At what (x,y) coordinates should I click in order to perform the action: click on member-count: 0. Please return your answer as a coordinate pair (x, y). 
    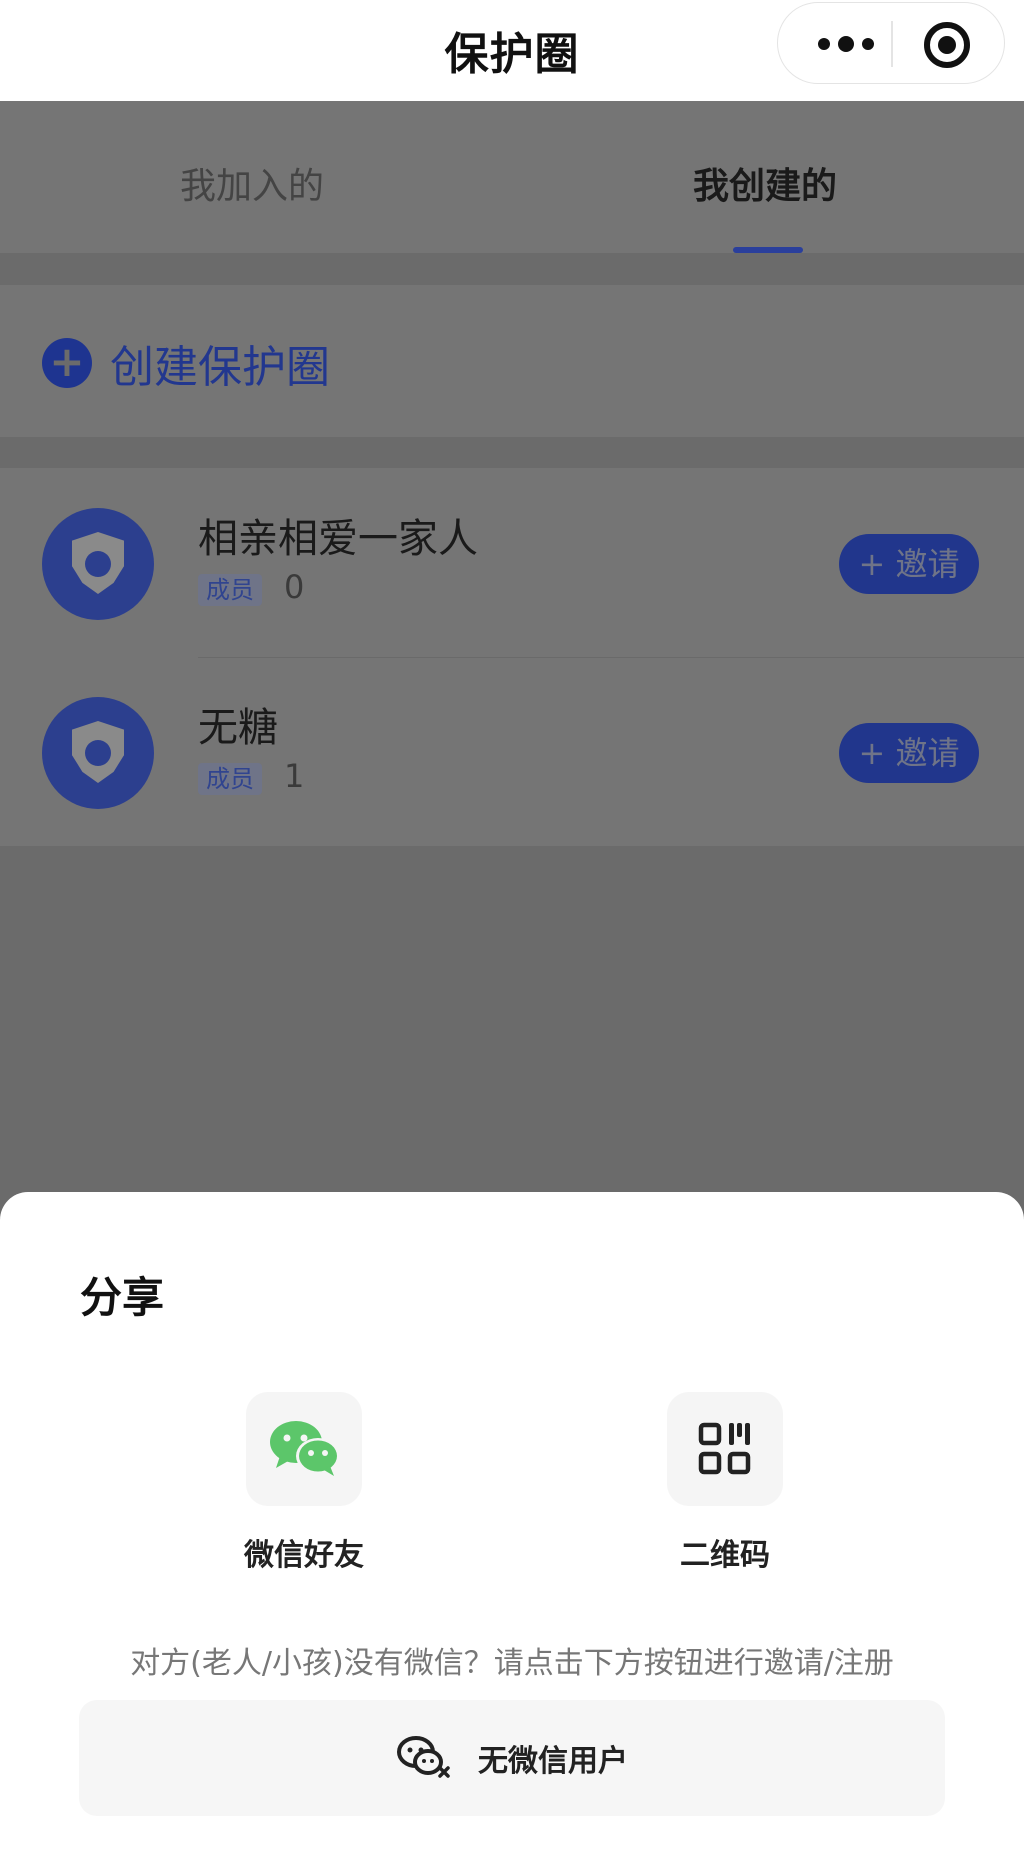
    Looking at the image, I should click on (294, 587).